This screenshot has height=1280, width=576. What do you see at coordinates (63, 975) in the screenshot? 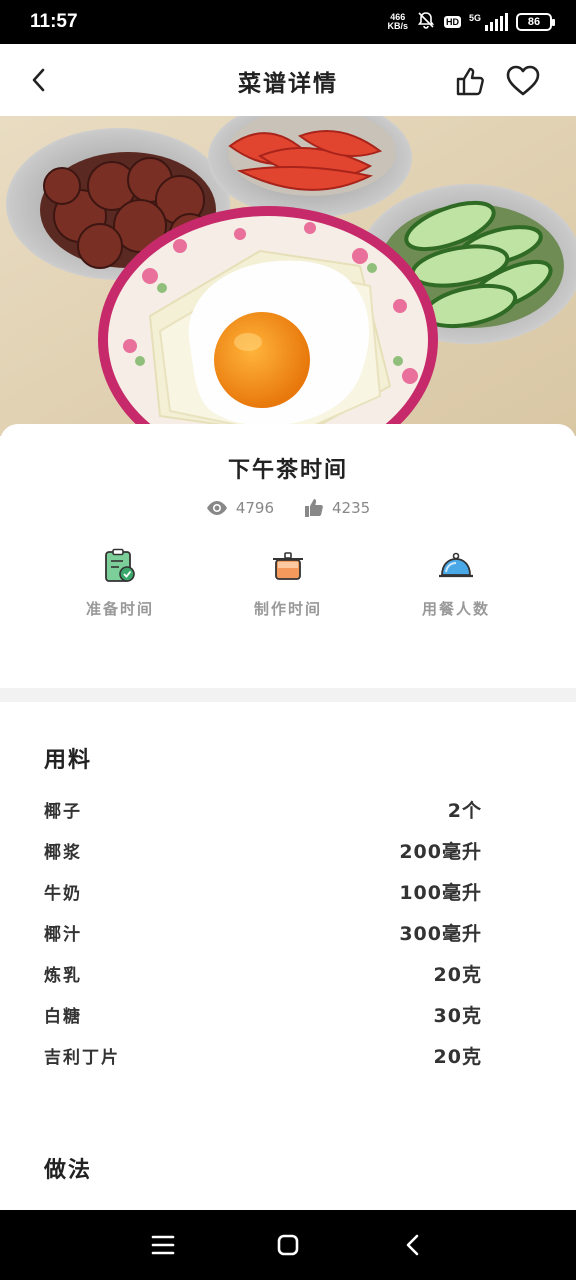
I see `ingredient-name: 炼乳` at bounding box center [63, 975].